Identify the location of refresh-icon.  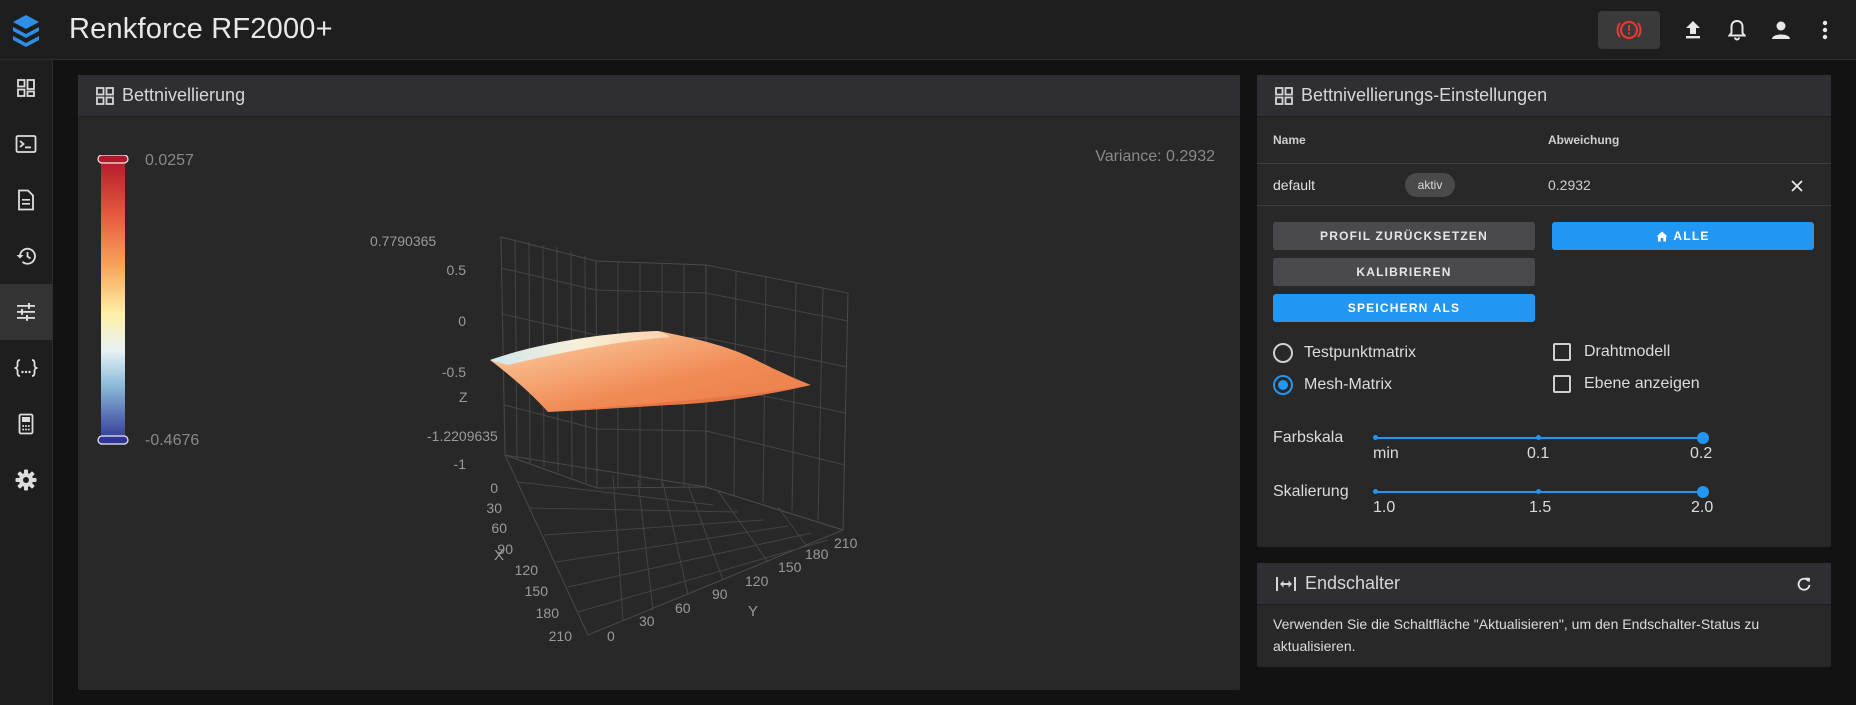
(1804, 584).